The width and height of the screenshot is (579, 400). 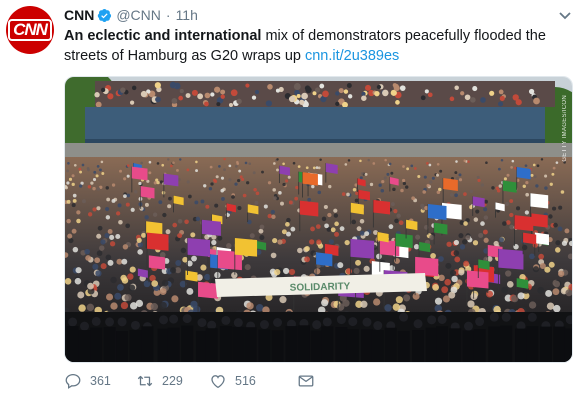 I want to click on display-name: CNN, so click(x=79, y=15).